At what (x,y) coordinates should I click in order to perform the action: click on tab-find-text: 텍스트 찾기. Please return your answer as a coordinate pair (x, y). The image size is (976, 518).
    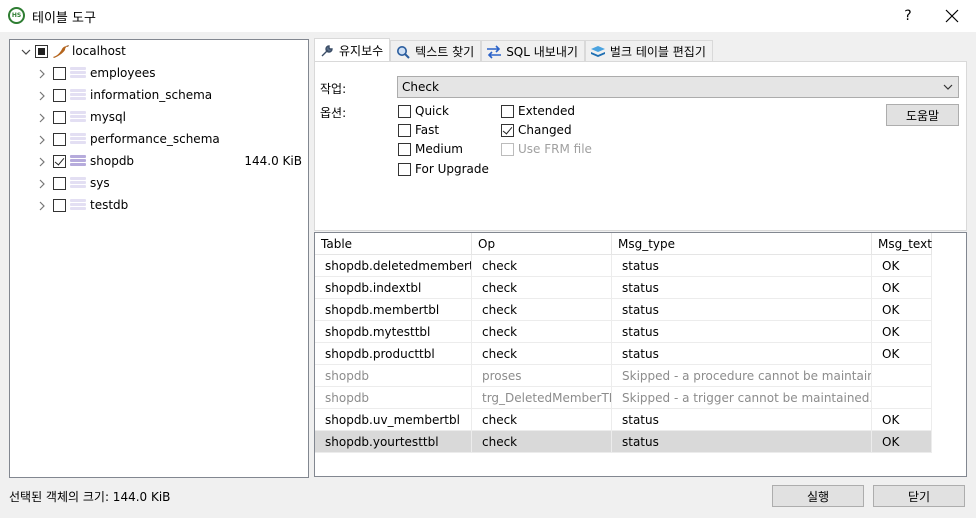
    Looking at the image, I should click on (436, 51).